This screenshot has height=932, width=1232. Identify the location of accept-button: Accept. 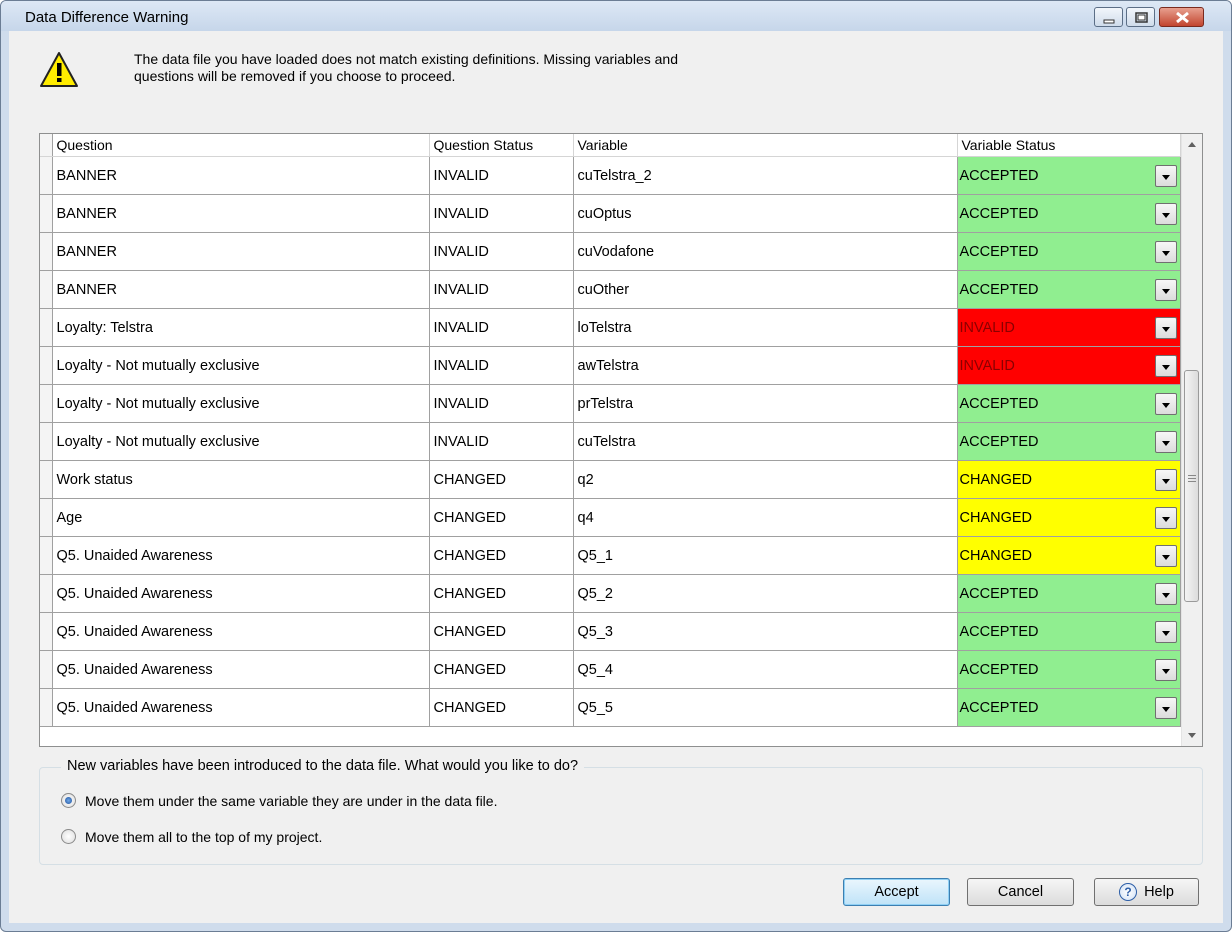
(896, 892).